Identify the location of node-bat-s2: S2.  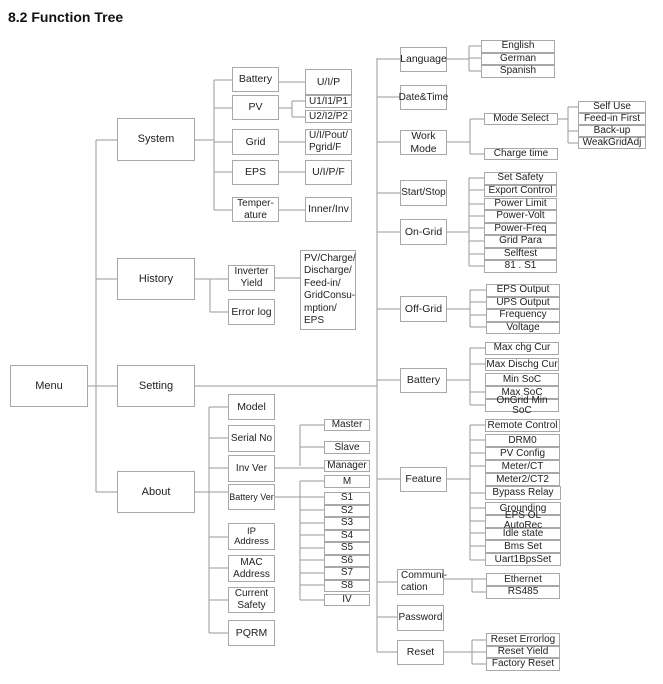
(347, 510).